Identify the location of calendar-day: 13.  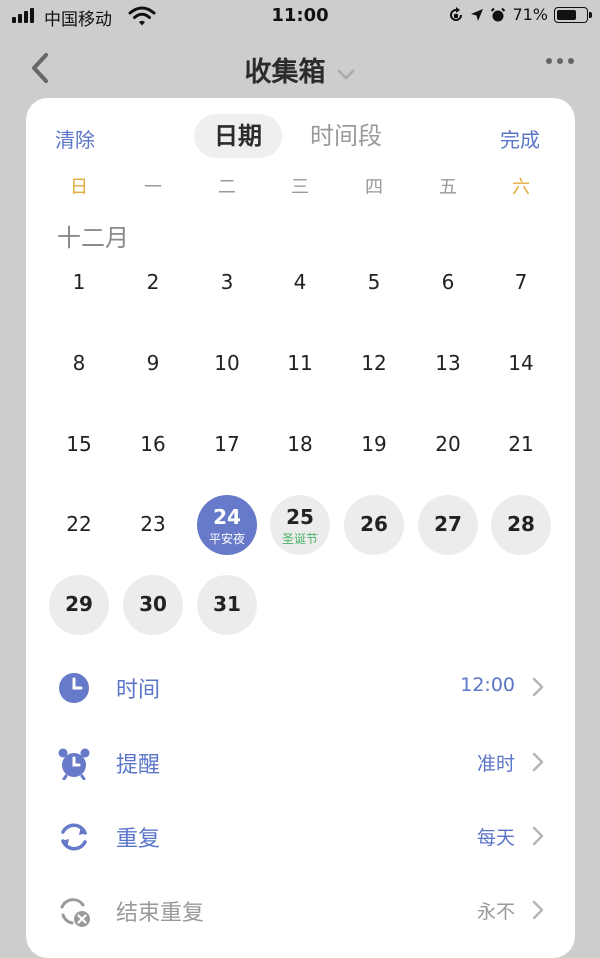
(448, 364).